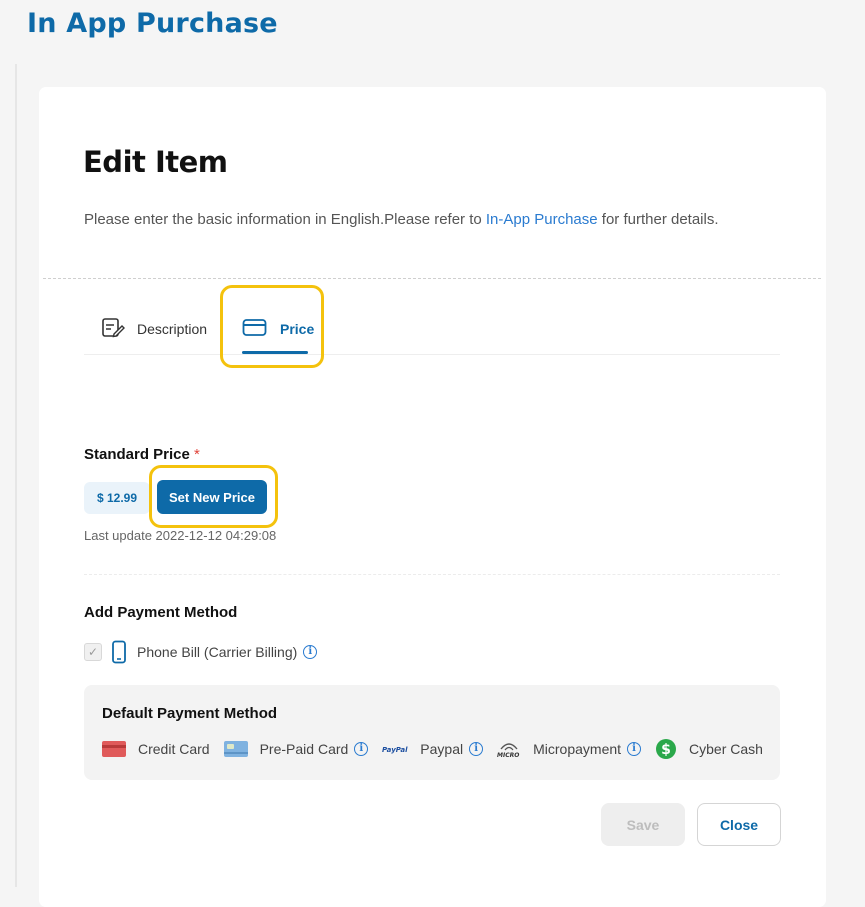 This screenshot has height=907, width=865. I want to click on edit-document-icon, so click(113, 329).